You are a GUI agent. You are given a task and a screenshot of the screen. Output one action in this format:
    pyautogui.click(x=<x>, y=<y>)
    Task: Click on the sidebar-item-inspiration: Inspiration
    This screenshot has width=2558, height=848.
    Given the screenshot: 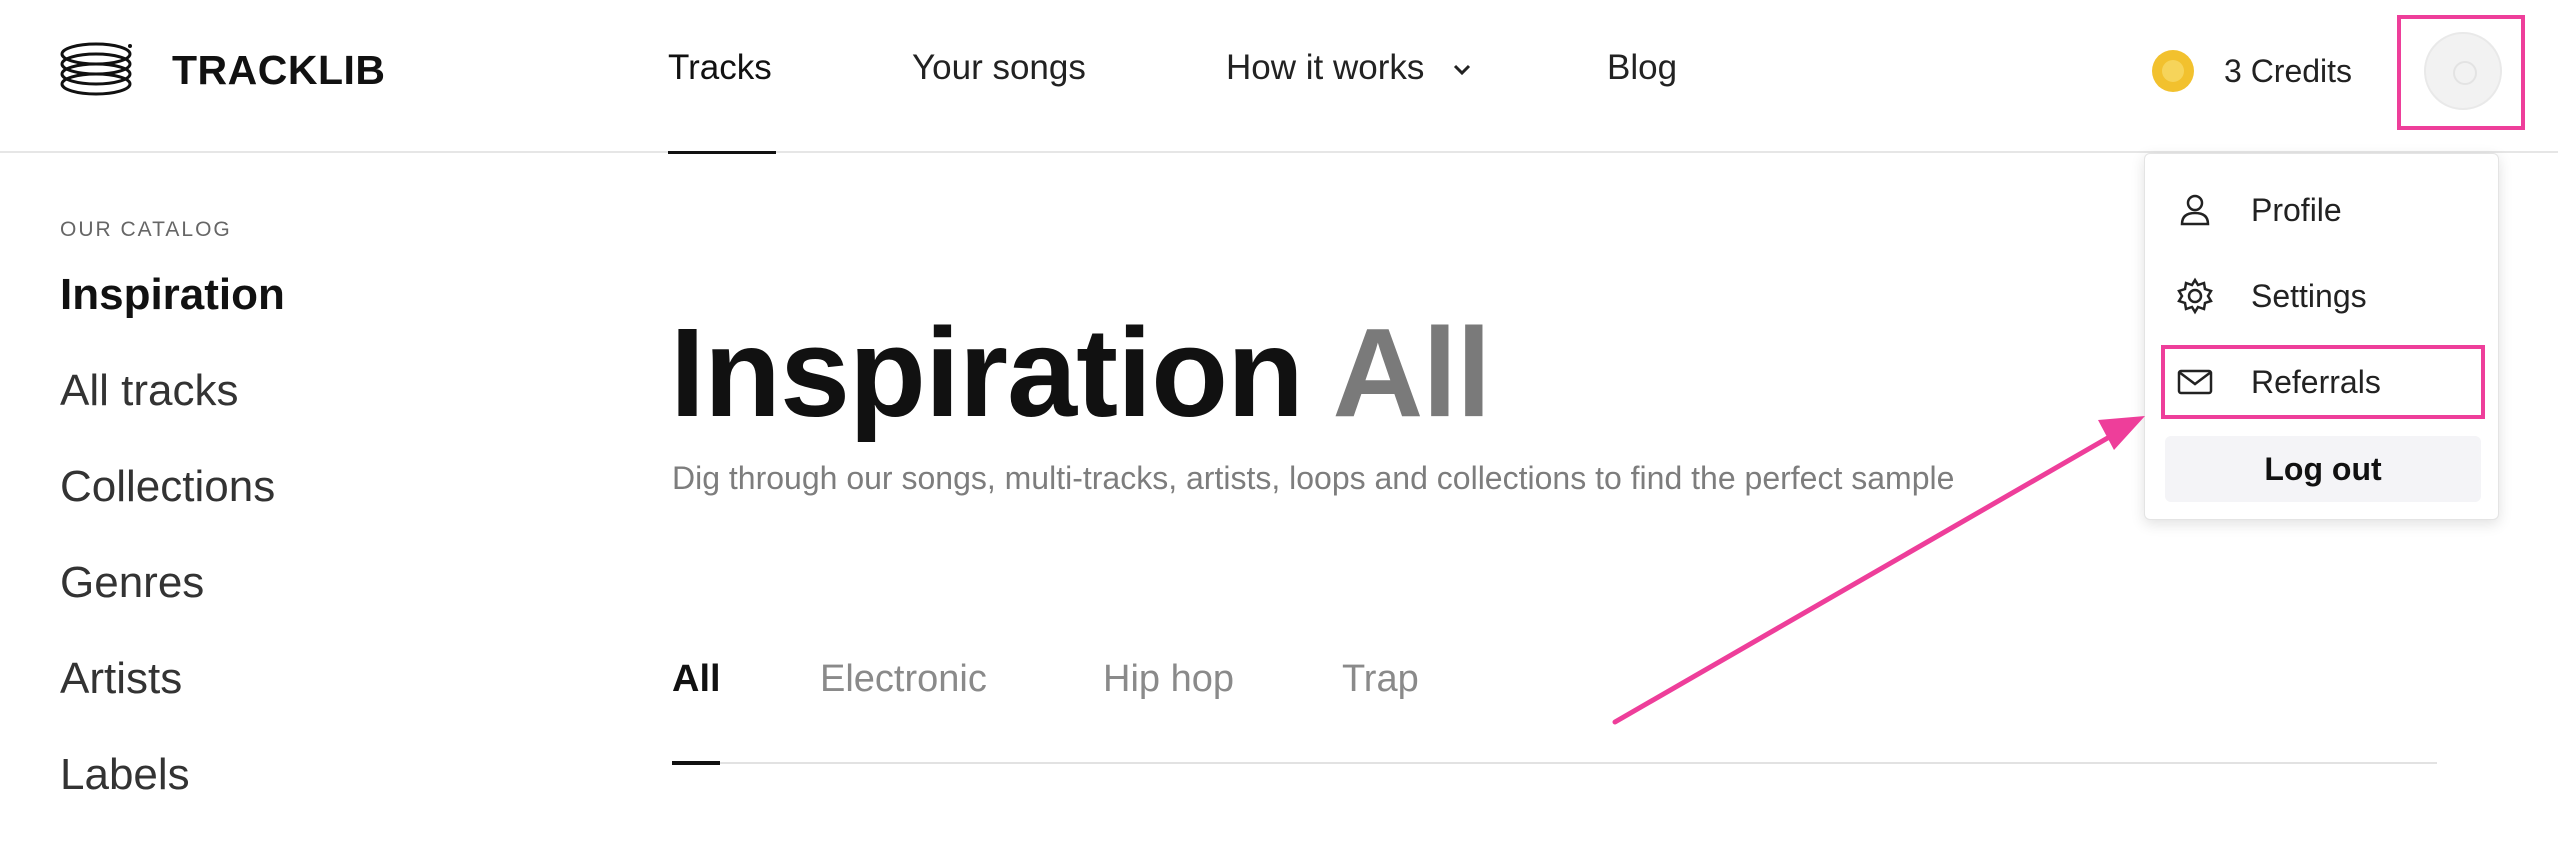 What is the action you would take?
    pyautogui.click(x=172, y=295)
    